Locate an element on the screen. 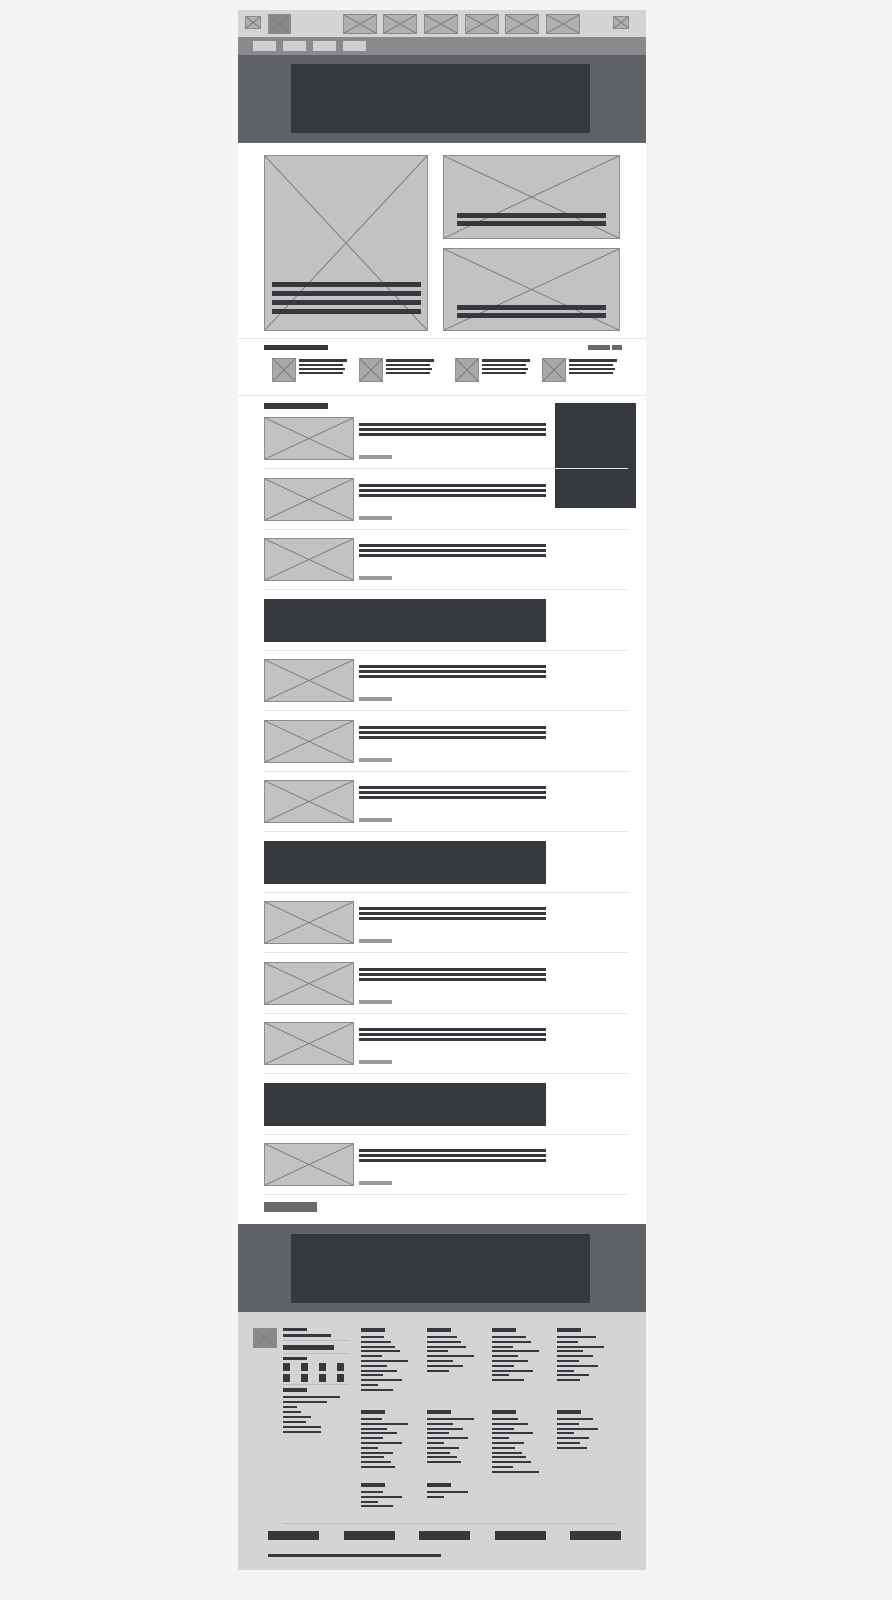  logo-image-icon is located at coordinates (279, 24).